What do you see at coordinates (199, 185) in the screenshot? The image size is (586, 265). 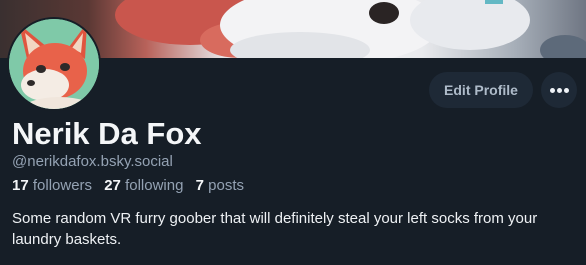 I see `posts-count: 7` at bounding box center [199, 185].